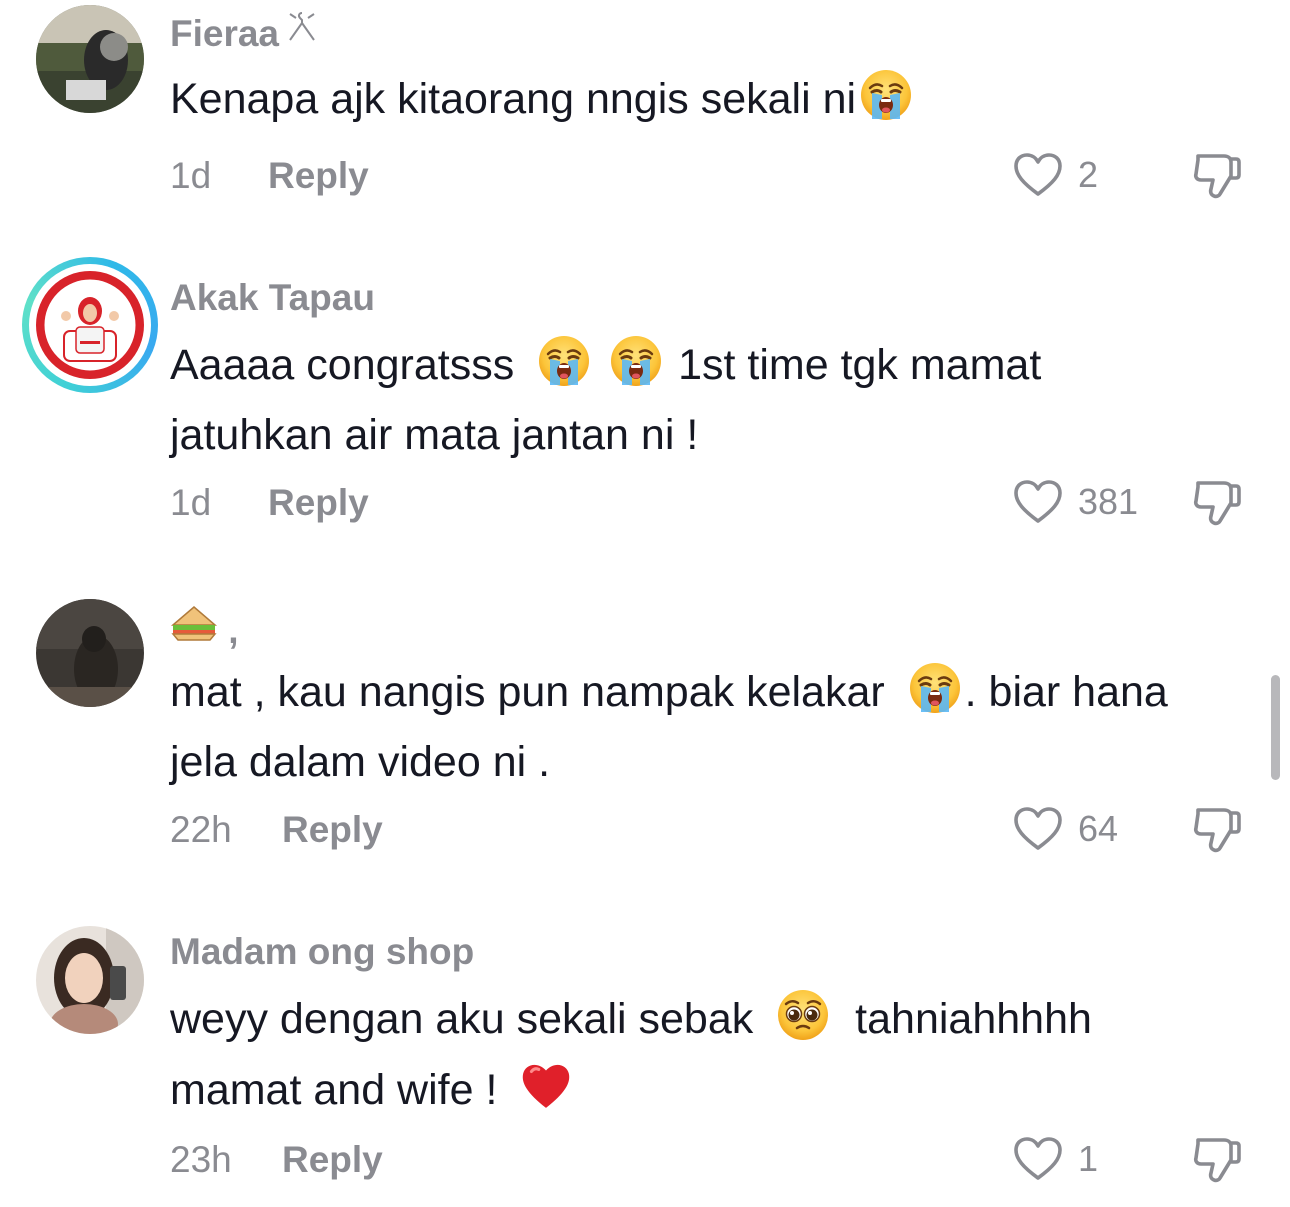 The width and height of the screenshot is (1290, 1207). I want to click on like-button: 2, so click(1055, 175).